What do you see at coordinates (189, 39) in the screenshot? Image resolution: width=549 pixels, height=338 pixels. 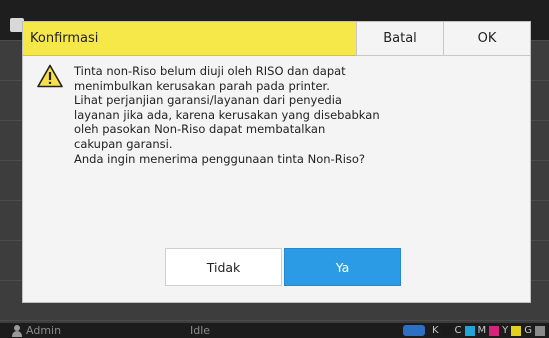 I see `dialog-title: Konfirmasi` at bounding box center [189, 39].